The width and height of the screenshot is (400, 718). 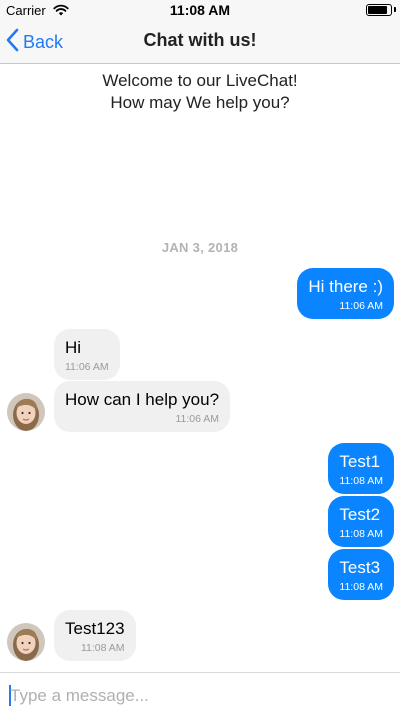 I want to click on message-bubble-outgoing: Hi there :) 11:06 AM, so click(x=345, y=293).